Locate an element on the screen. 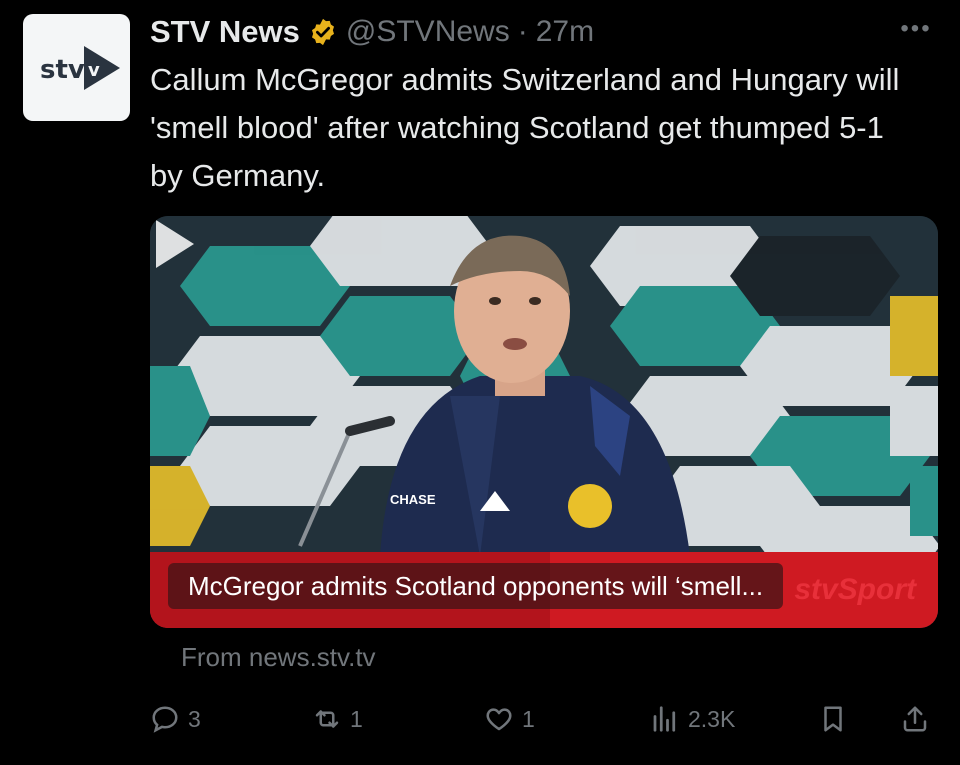 This screenshot has height=765, width=960. reply-icon is located at coordinates (165, 719).